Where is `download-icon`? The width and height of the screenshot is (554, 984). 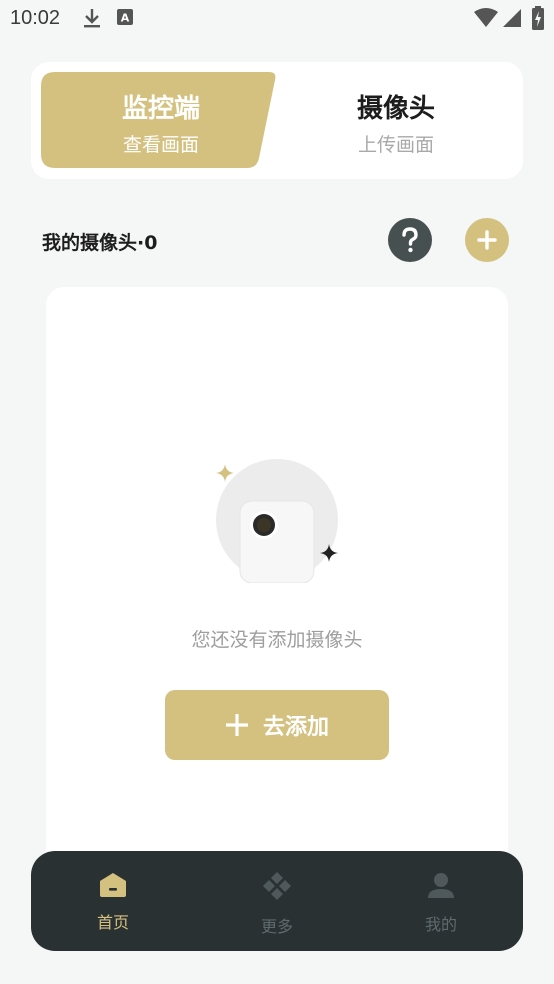
download-icon is located at coordinates (92, 20).